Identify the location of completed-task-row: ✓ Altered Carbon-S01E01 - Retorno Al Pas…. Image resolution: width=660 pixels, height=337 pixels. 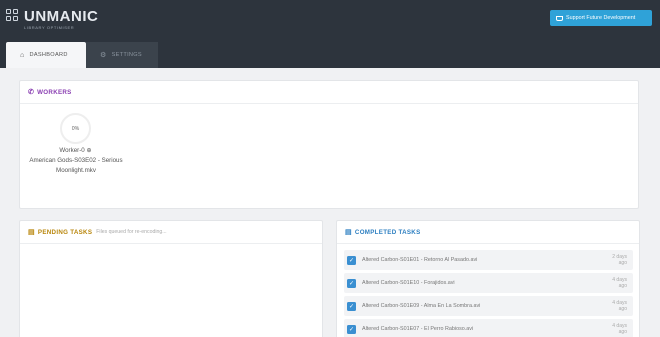
(488, 260).